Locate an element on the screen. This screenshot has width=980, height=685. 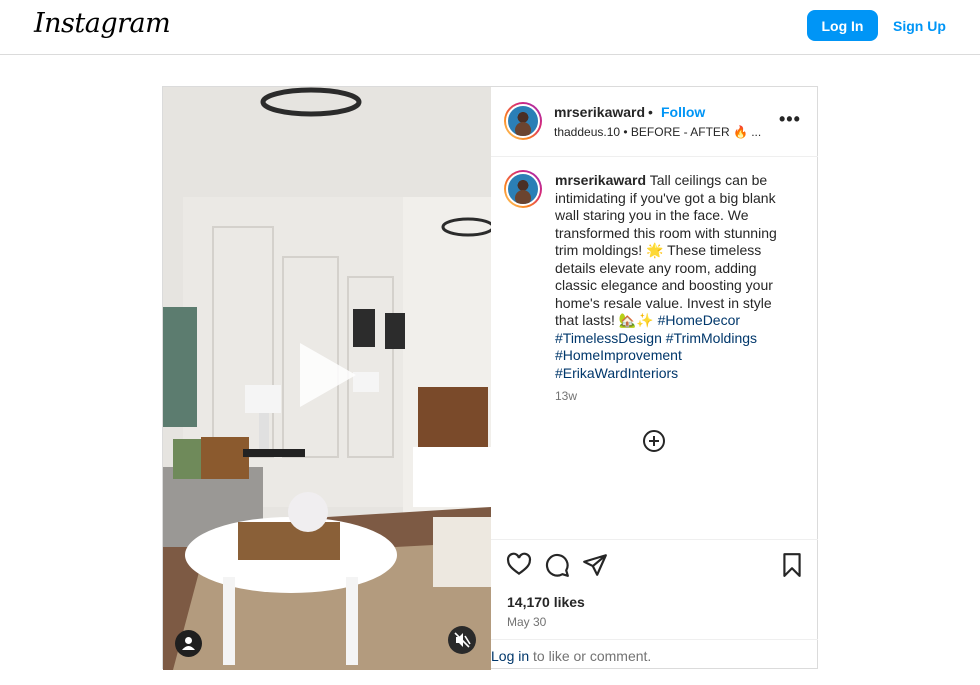
signup-link: Sign Up is located at coordinates (919, 25).